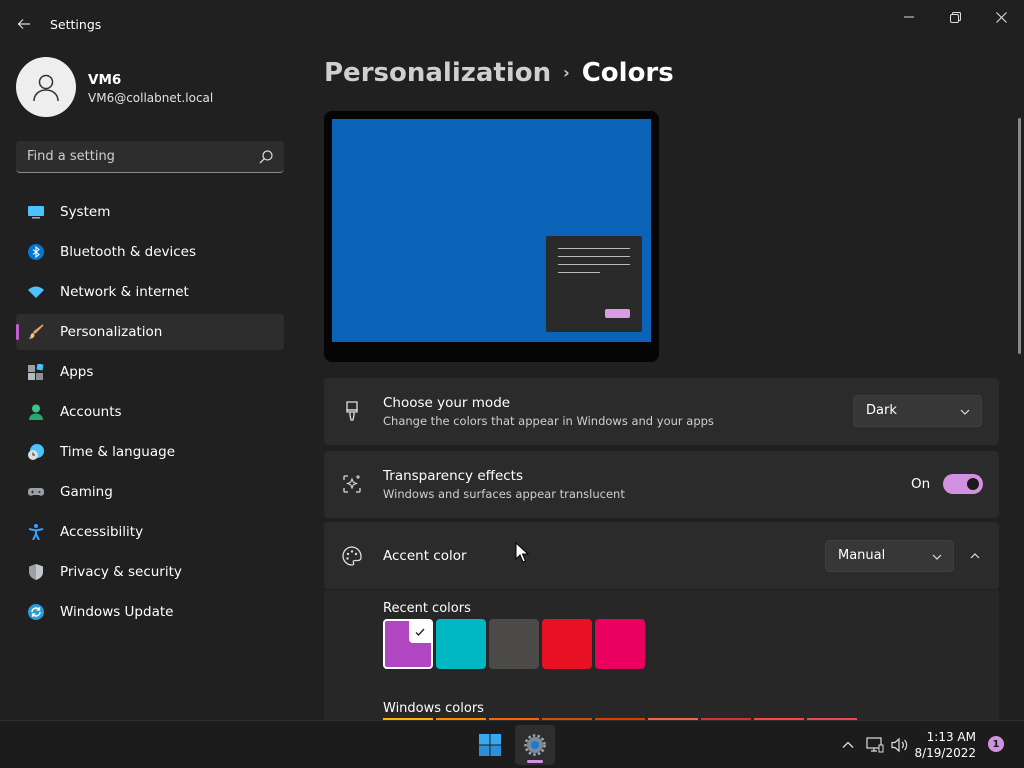 The width and height of the screenshot is (1024, 768). Describe the element at coordinates (150, 612) in the screenshot. I see `sidebar-item-windows-update: Windows Update` at that location.